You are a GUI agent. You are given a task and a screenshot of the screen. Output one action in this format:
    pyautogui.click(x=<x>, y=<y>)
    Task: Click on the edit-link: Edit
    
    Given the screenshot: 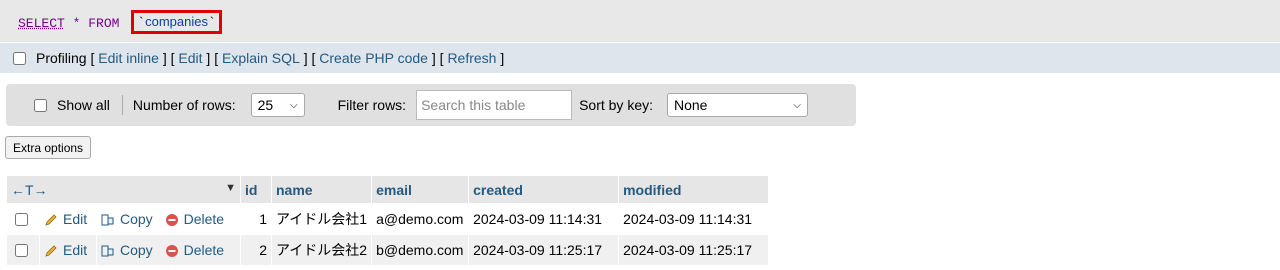 What is the action you would take?
    pyautogui.click(x=190, y=58)
    